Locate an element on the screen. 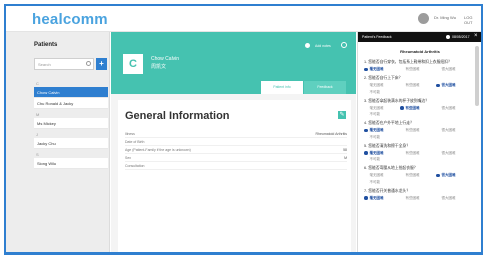 The image size is (487, 255). info-row-label: Illness is located at coordinates (130, 134).